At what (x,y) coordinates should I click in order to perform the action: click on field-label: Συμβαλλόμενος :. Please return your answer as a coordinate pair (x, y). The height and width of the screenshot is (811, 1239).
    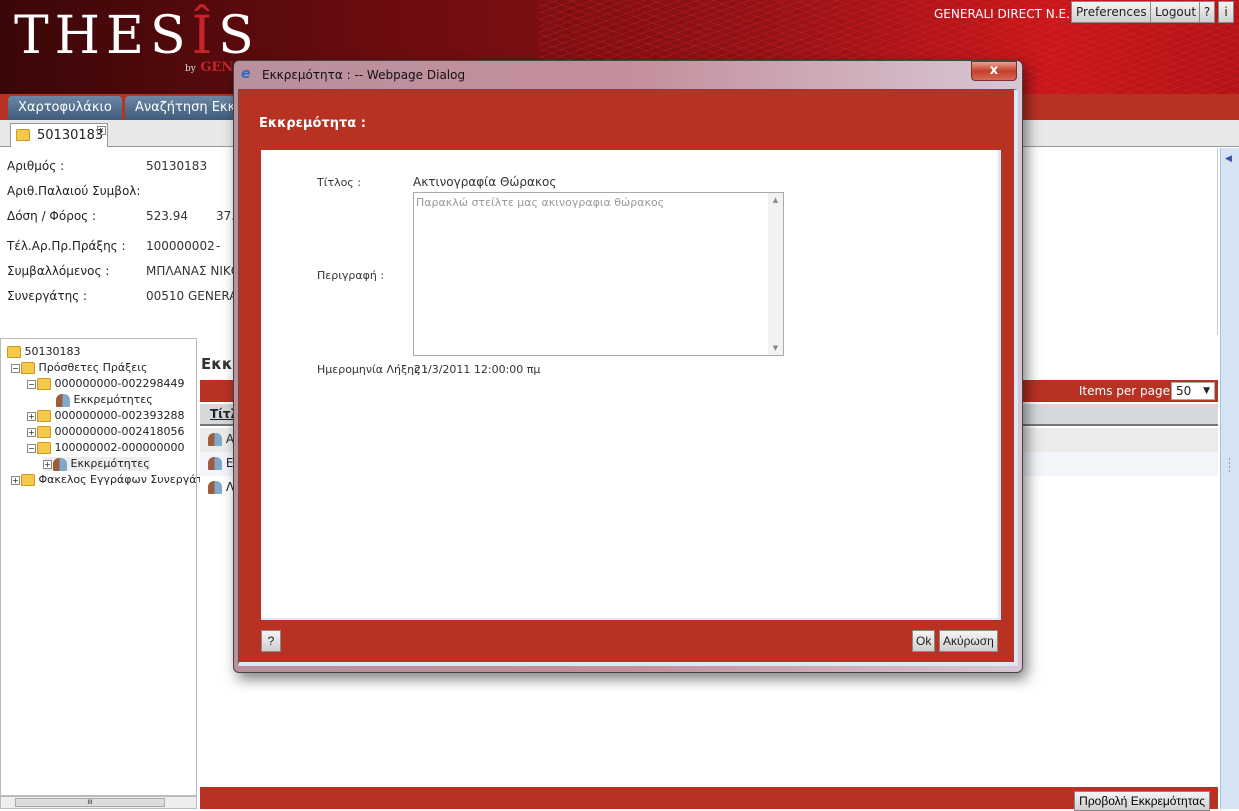
    Looking at the image, I should click on (58, 271).